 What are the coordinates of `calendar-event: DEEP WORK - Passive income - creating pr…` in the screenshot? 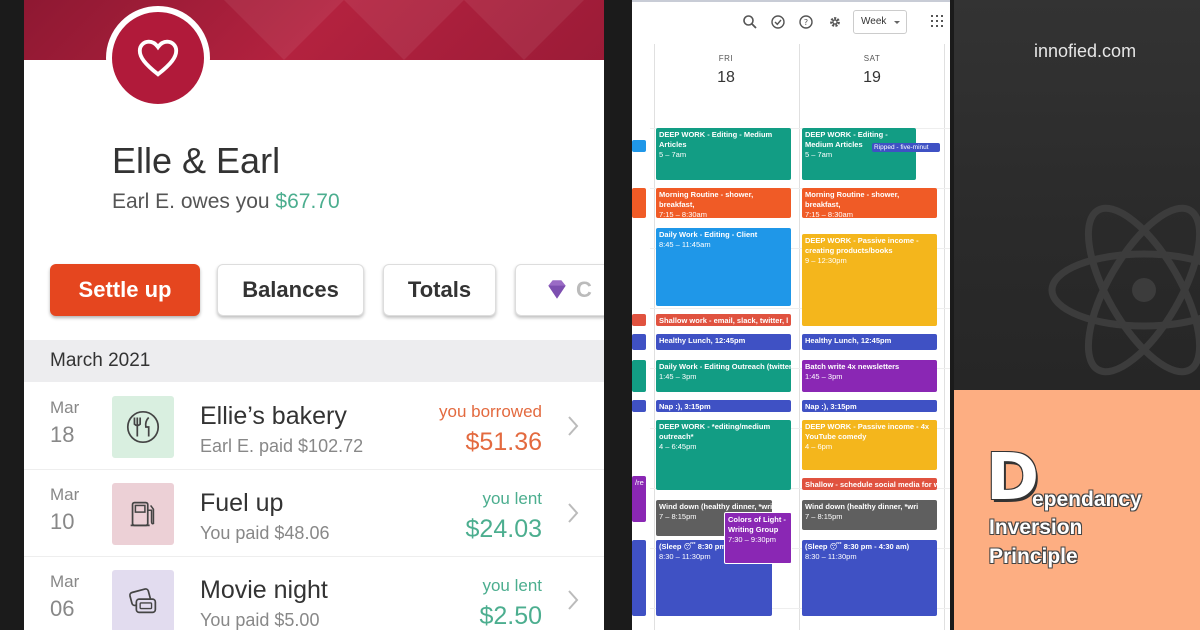 It's located at (869, 280).